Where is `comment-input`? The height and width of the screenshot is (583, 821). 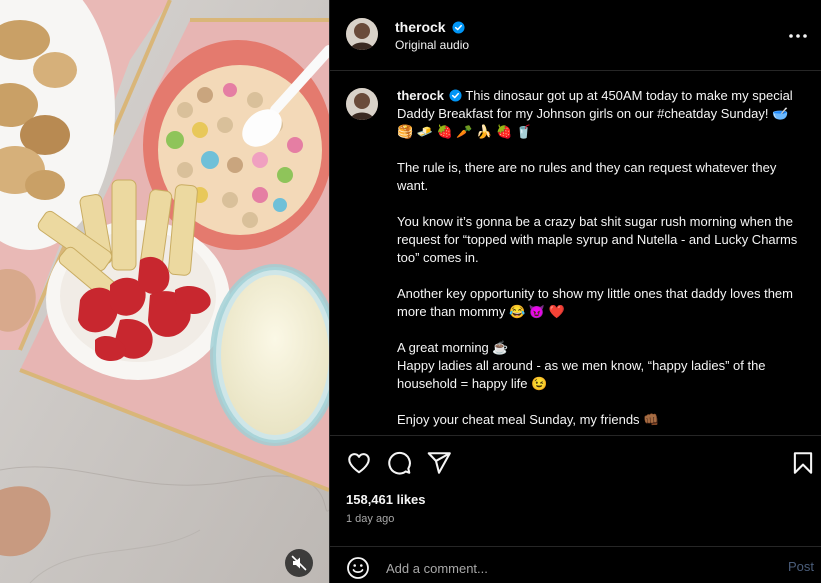
comment-input is located at coordinates (576, 568).